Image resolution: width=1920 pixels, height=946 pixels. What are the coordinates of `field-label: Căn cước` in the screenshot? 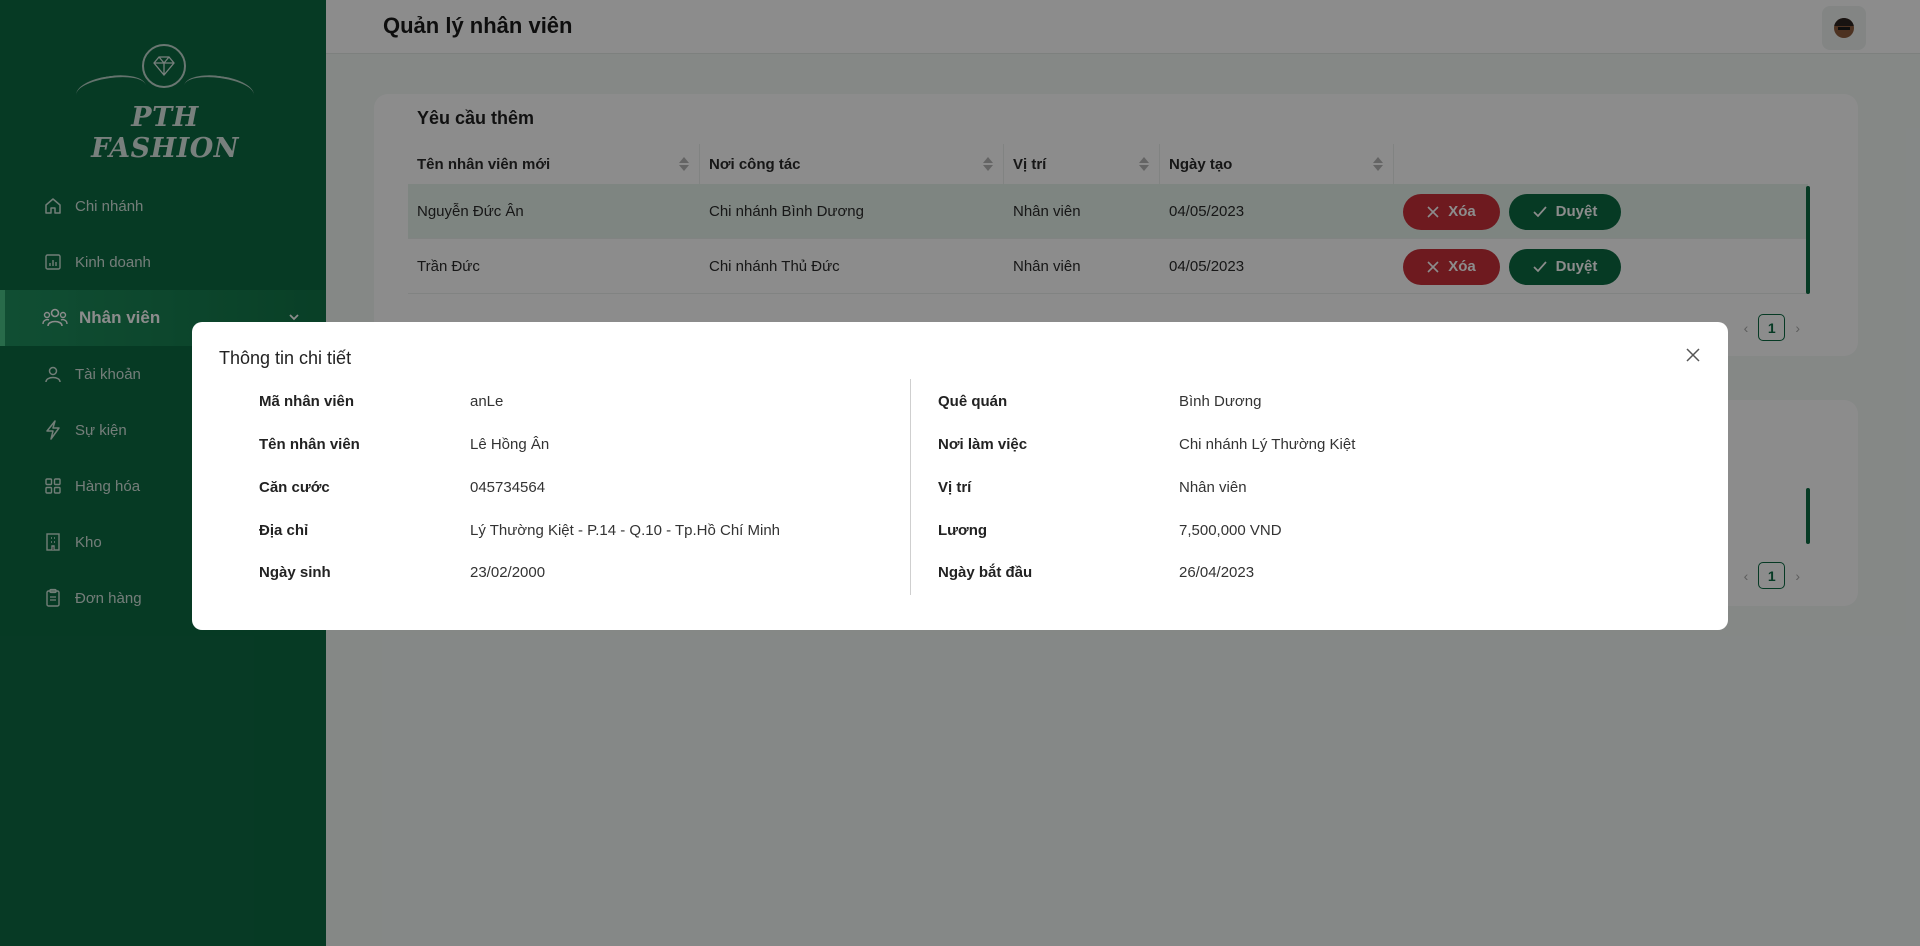 It's located at (294, 487).